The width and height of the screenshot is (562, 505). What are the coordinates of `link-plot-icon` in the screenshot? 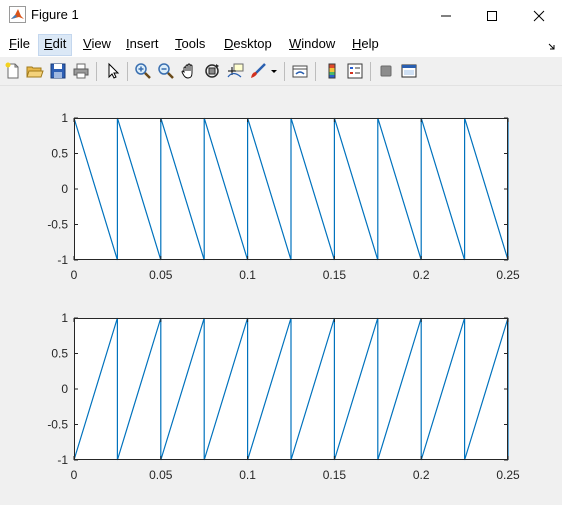 It's located at (300, 71).